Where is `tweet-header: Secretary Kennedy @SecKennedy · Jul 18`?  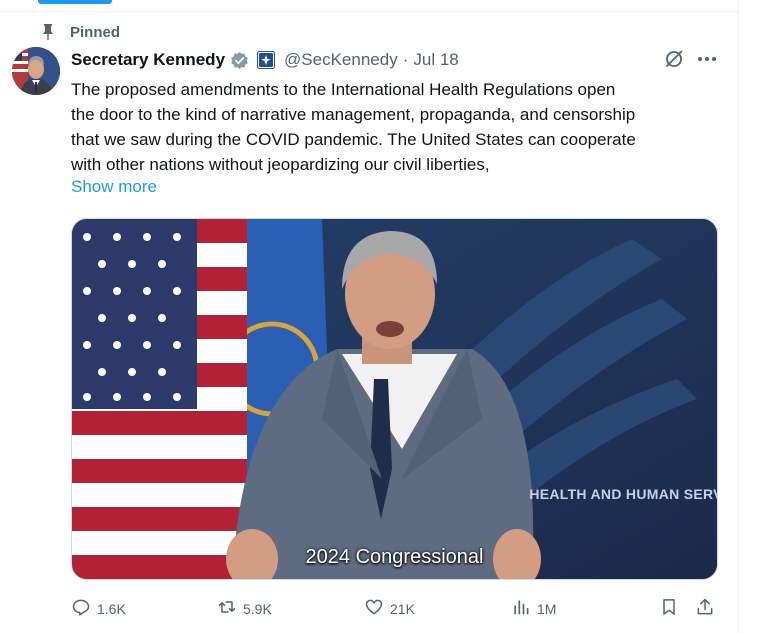
tweet-header: Secretary Kennedy @SecKennedy · Jul 18 is located at coordinates (265, 60).